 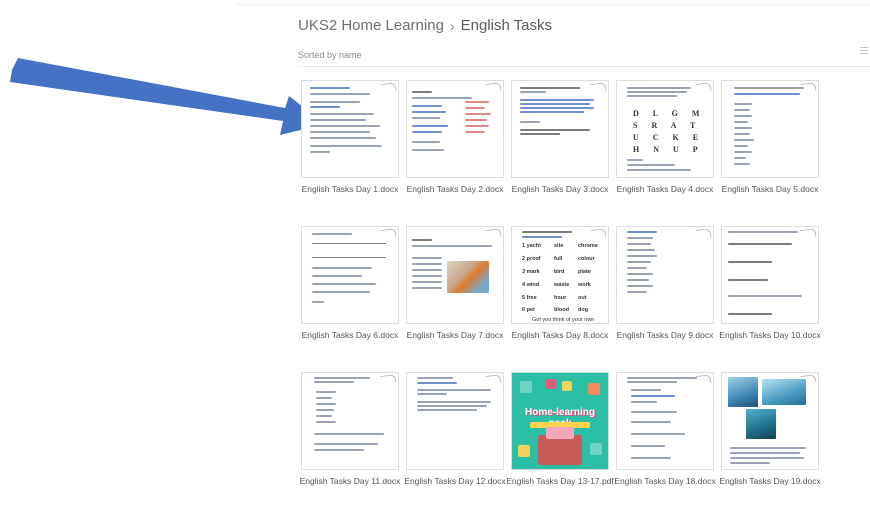 What do you see at coordinates (668, 149) in the screenshot?
I see `wordsearch-row: H N U P` at bounding box center [668, 149].